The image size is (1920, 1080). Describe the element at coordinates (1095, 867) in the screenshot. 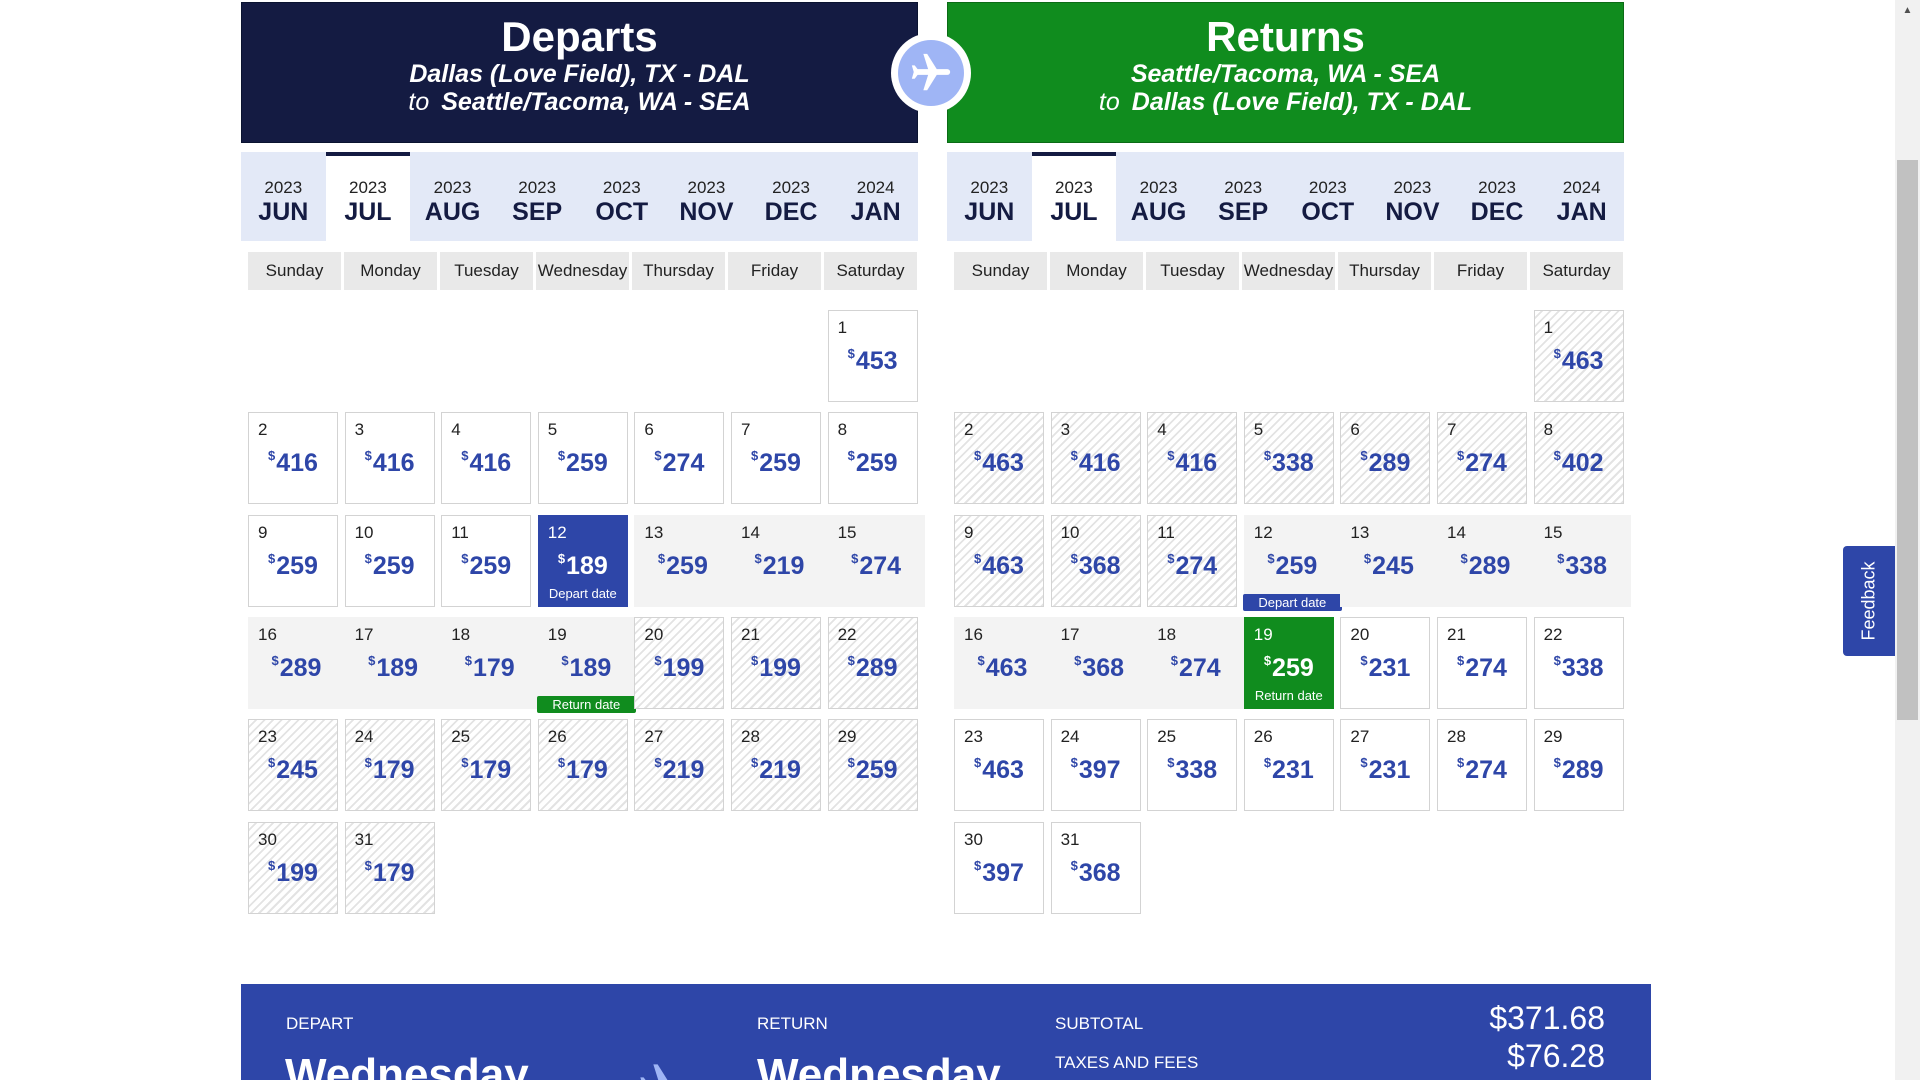

I see `calendar-day-31: 31 $368` at that location.